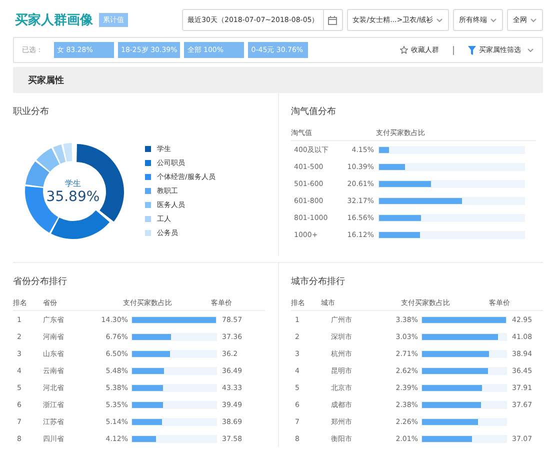  I want to click on panel-title: 职业分布, so click(31, 112).